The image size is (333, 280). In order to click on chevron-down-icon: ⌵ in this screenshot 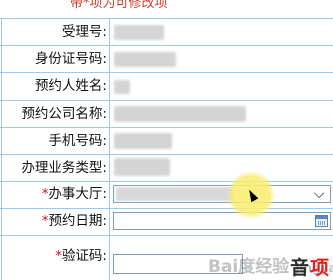, I will do `click(319, 194)`.